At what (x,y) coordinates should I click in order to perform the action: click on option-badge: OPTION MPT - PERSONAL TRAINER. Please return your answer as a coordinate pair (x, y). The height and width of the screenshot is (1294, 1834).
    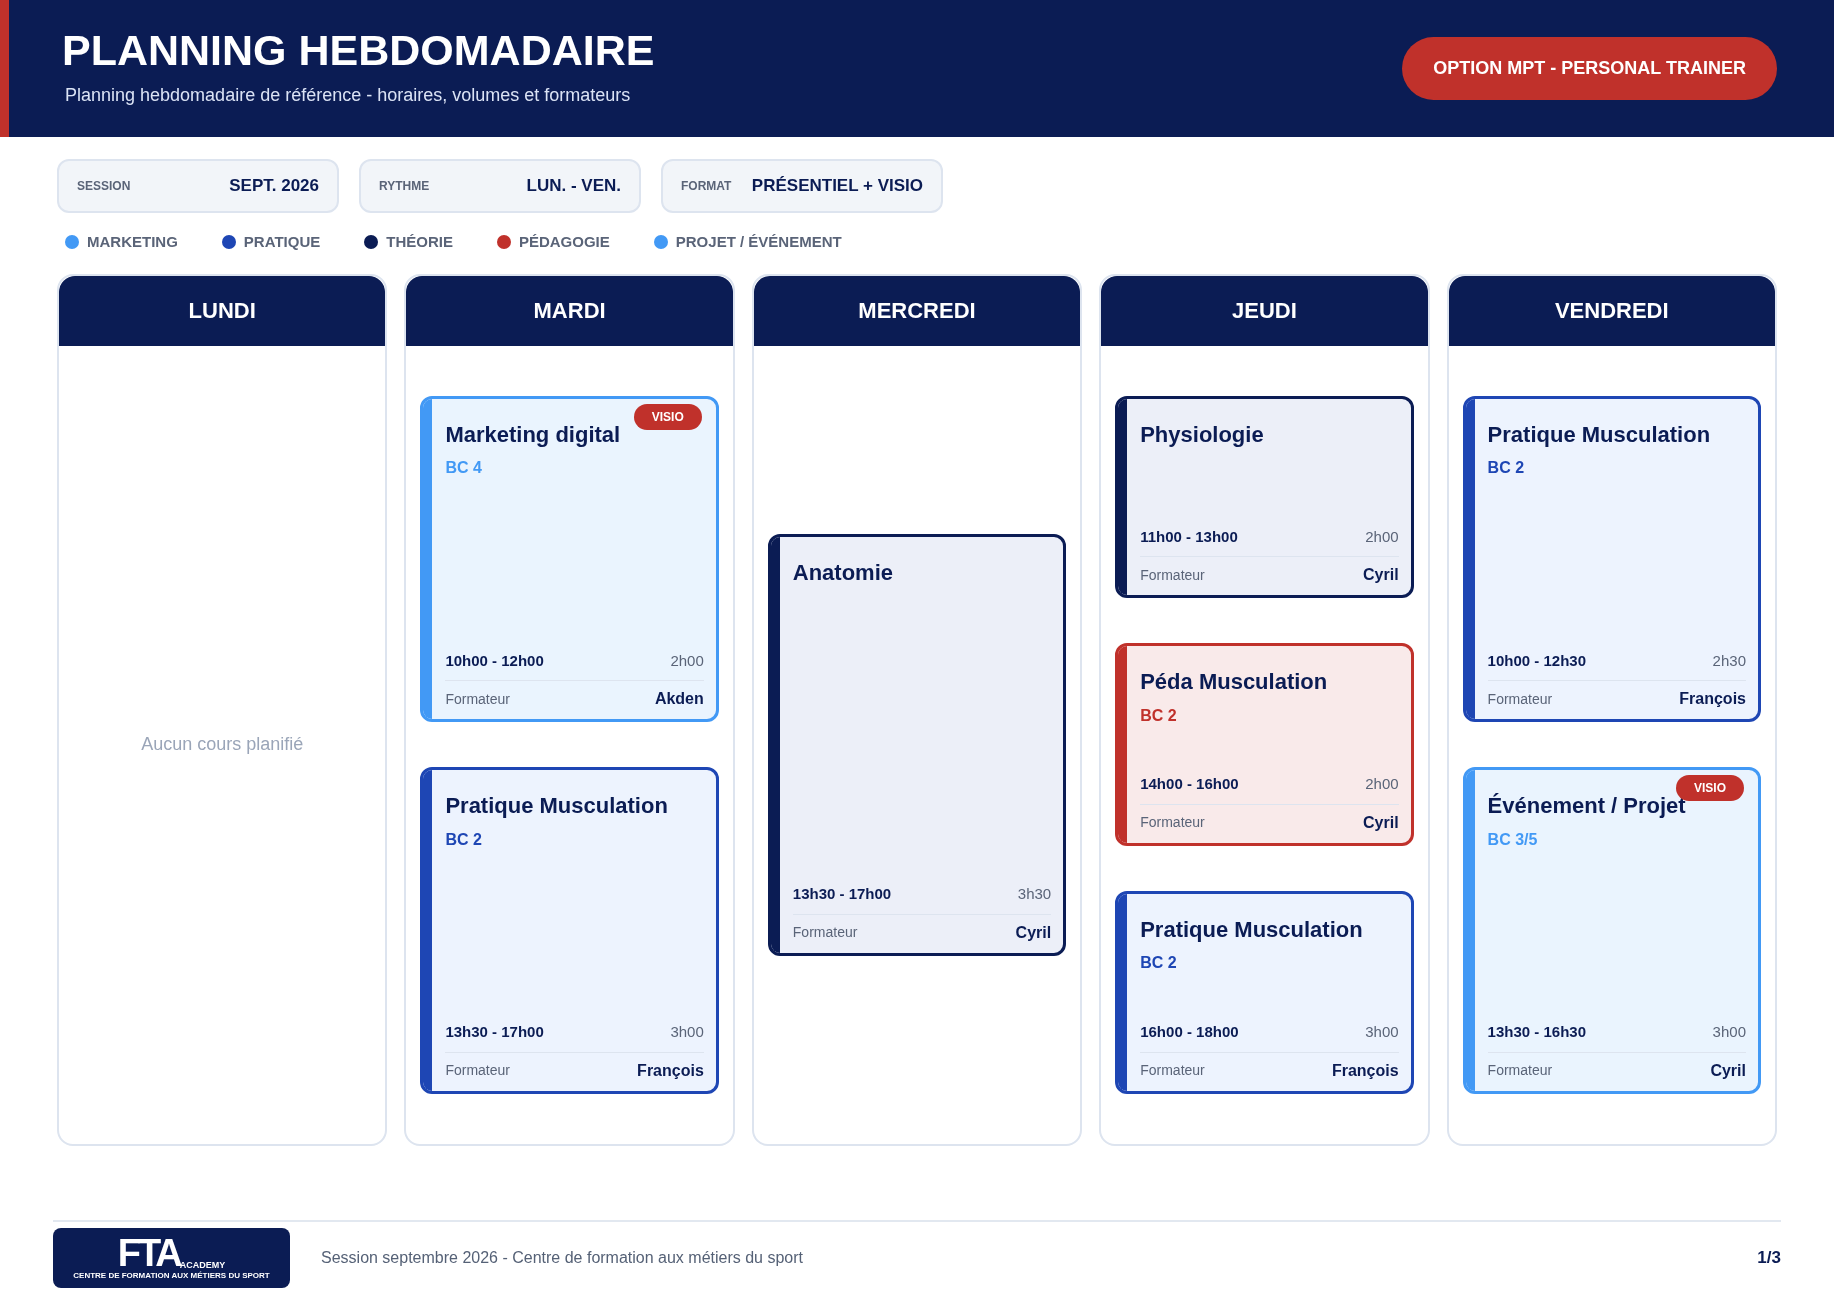
    Looking at the image, I should click on (1589, 68).